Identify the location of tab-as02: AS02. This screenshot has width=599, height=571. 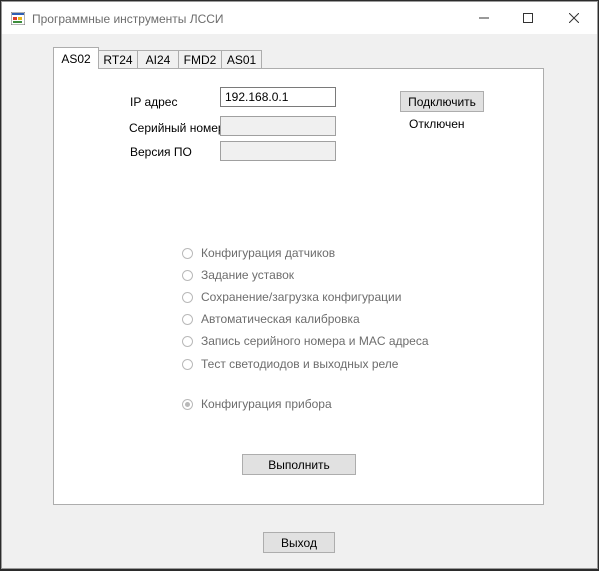
(76, 58).